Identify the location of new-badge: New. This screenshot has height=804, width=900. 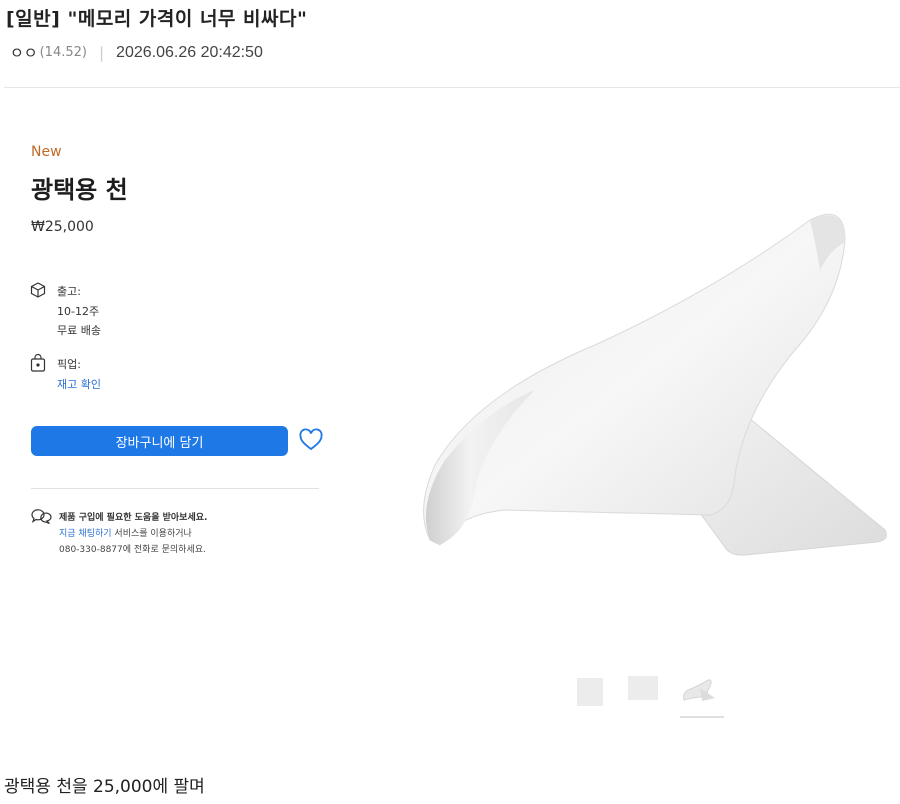
(46, 152).